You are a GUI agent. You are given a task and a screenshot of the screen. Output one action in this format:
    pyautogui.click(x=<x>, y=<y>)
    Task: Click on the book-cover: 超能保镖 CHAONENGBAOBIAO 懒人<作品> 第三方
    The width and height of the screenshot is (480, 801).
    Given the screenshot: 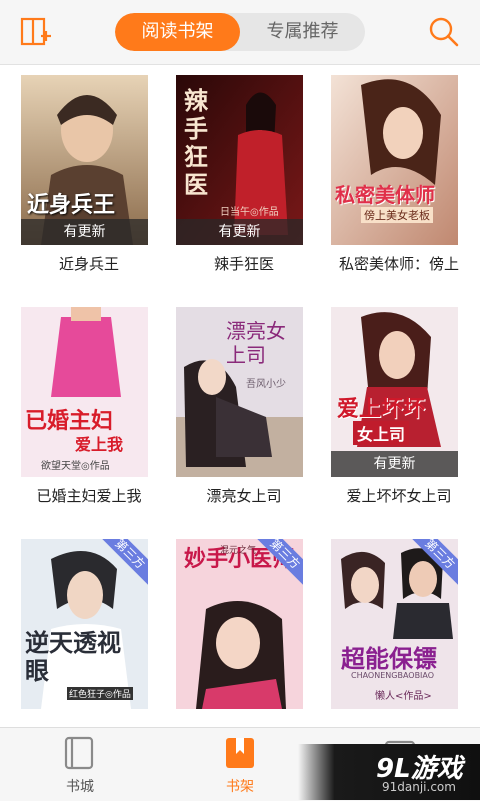 What is the action you would take?
    pyautogui.click(x=394, y=624)
    